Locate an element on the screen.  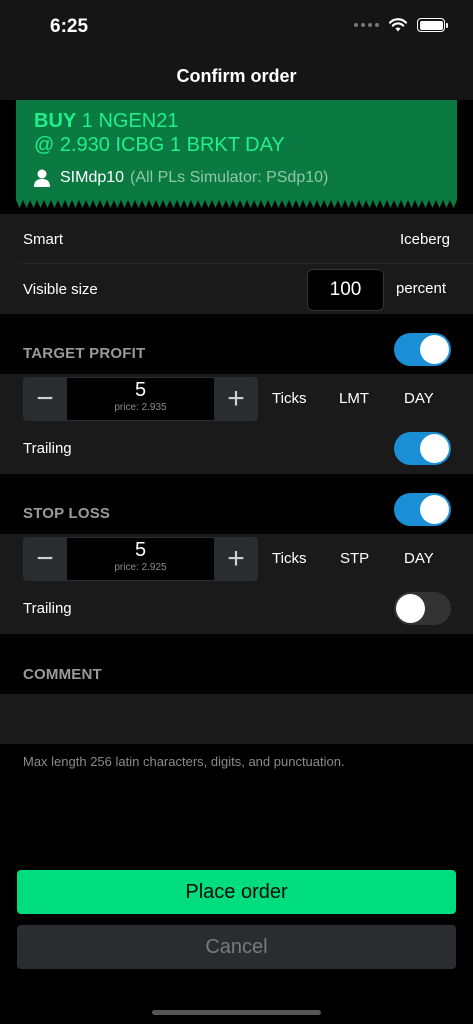
home-indicator is located at coordinates (236, 1012).